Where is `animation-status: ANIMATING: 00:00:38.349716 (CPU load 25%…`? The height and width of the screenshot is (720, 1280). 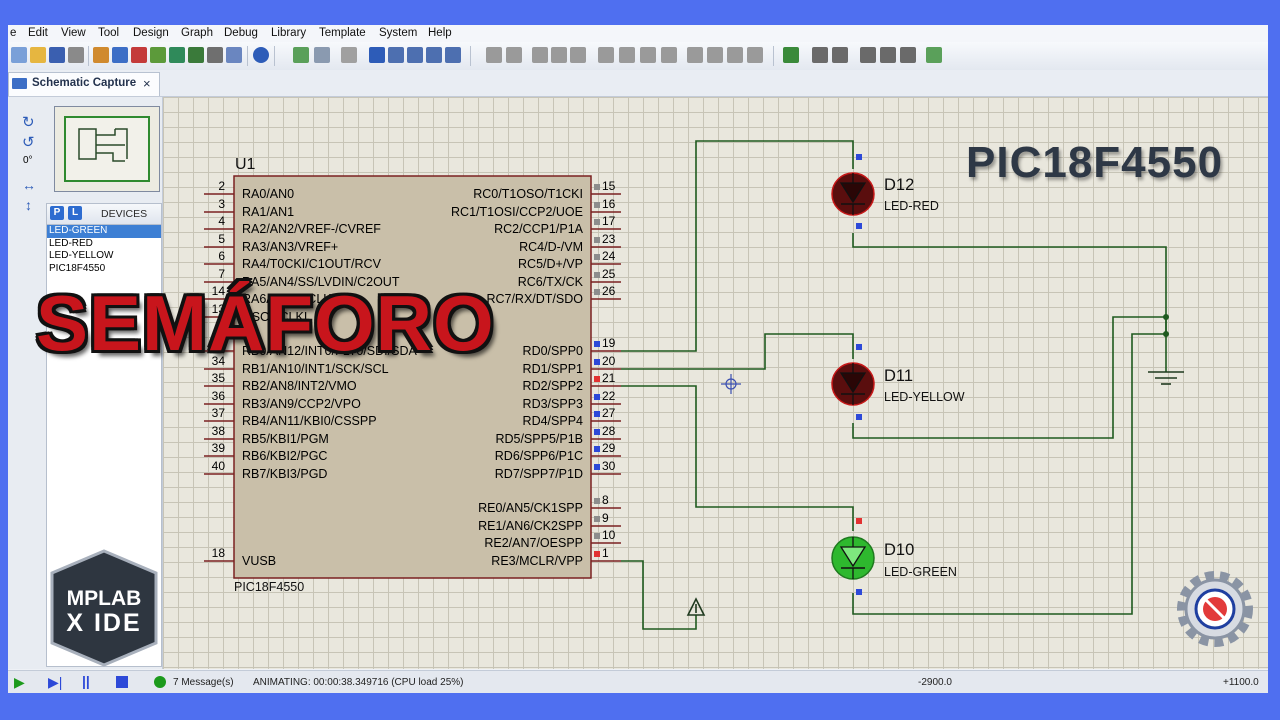
animation-status: ANIMATING: 00:00:38.349716 (CPU load 25%… is located at coordinates (358, 682).